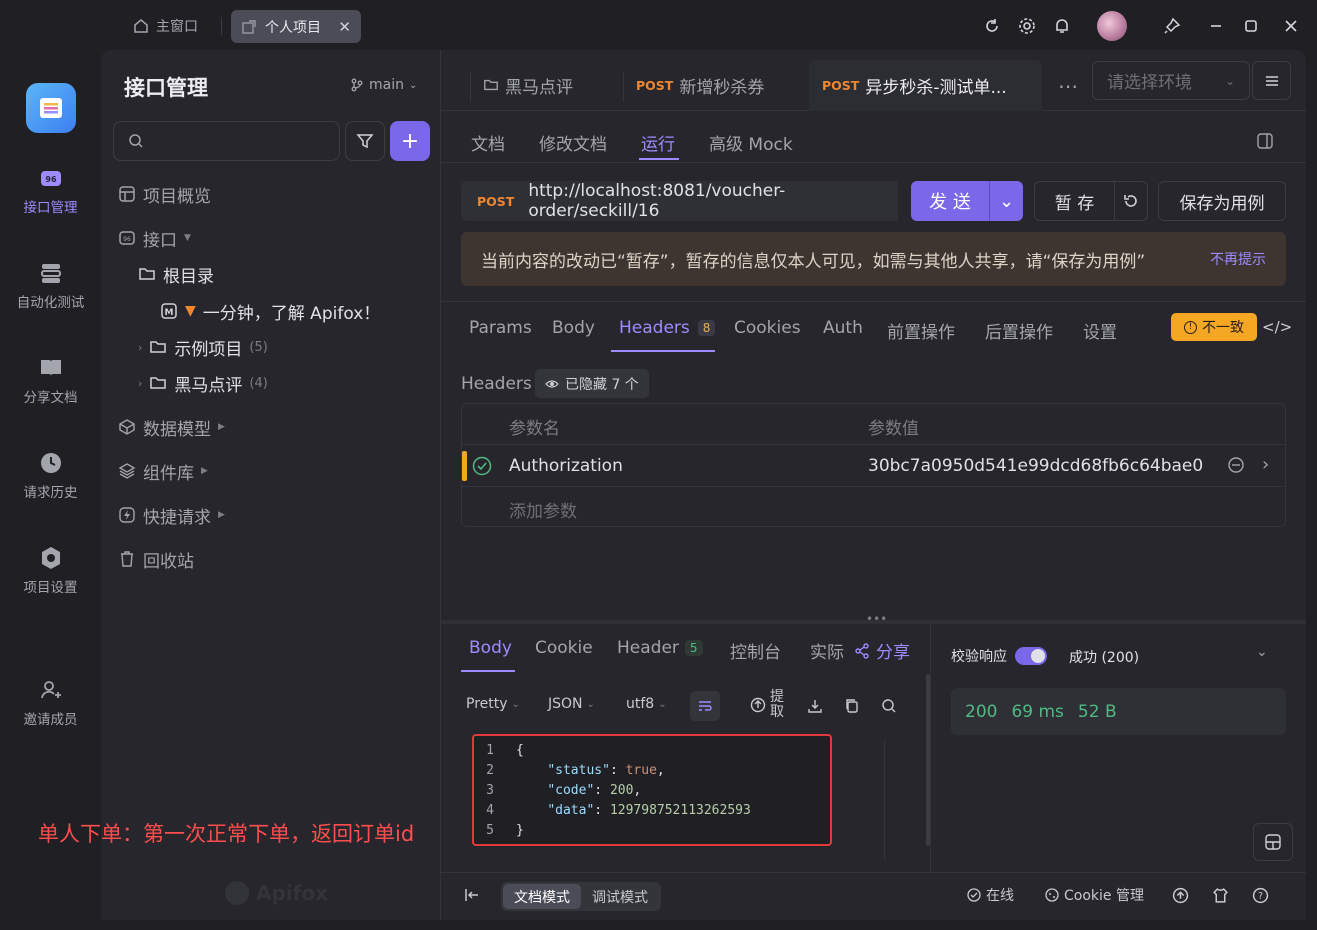 This screenshot has width=1317, height=930. Describe the element at coordinates (700, 85) in the screenshot. I see `doc-tab-add-voucher: POST 新增秒杀券` at that location.